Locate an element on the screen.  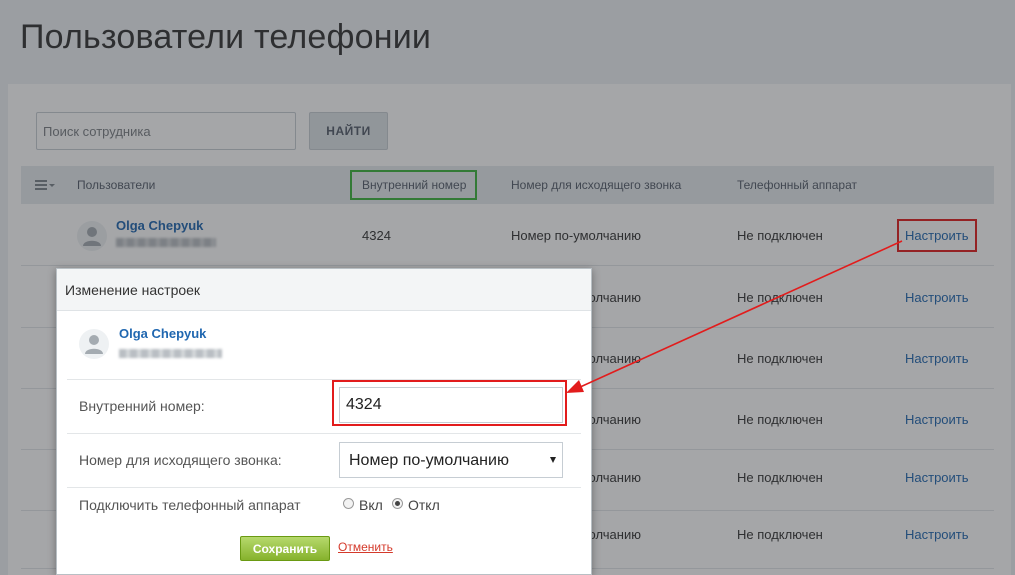
outgoing-number-select: Номер по-умолчанию is located at coordinates (451, 460).